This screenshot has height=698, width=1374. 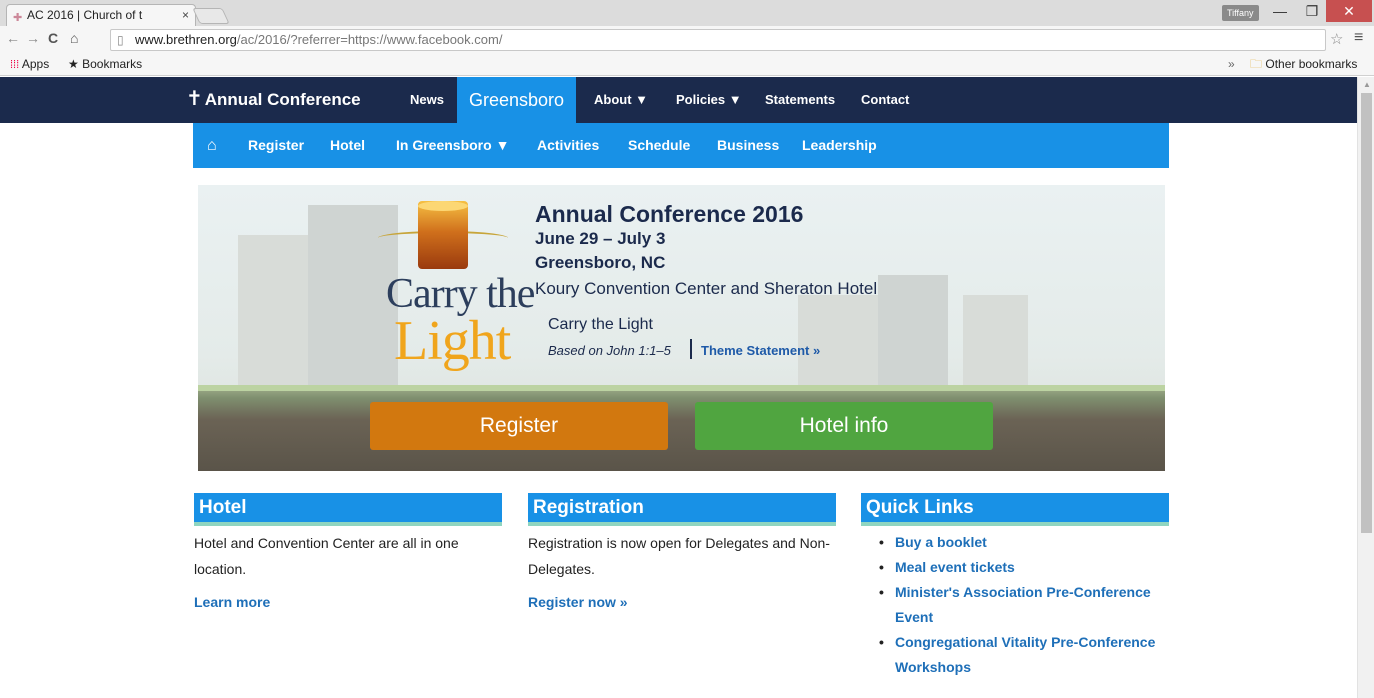 I want to click on nav-statements: Statements, so click(x=800, y=100).